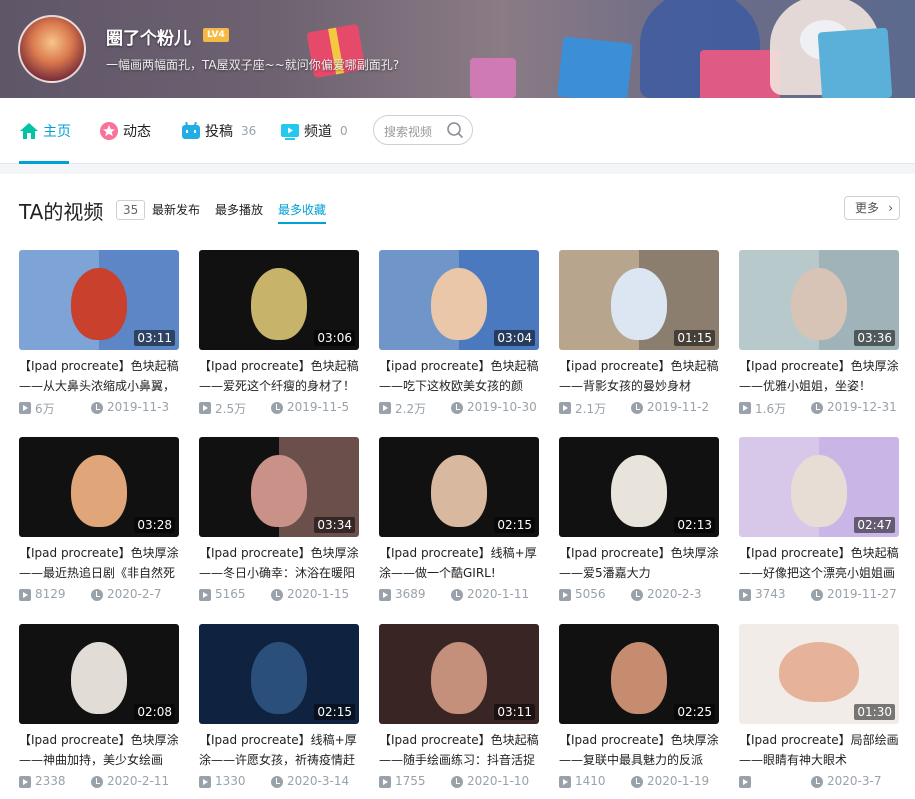 Image resolution: width=915 pixels, height=799 pixels. I want to click on video-title: 【Ipad procreate】色块厚涂——优雅小姐姐，坐姿！, so click(820, 376).